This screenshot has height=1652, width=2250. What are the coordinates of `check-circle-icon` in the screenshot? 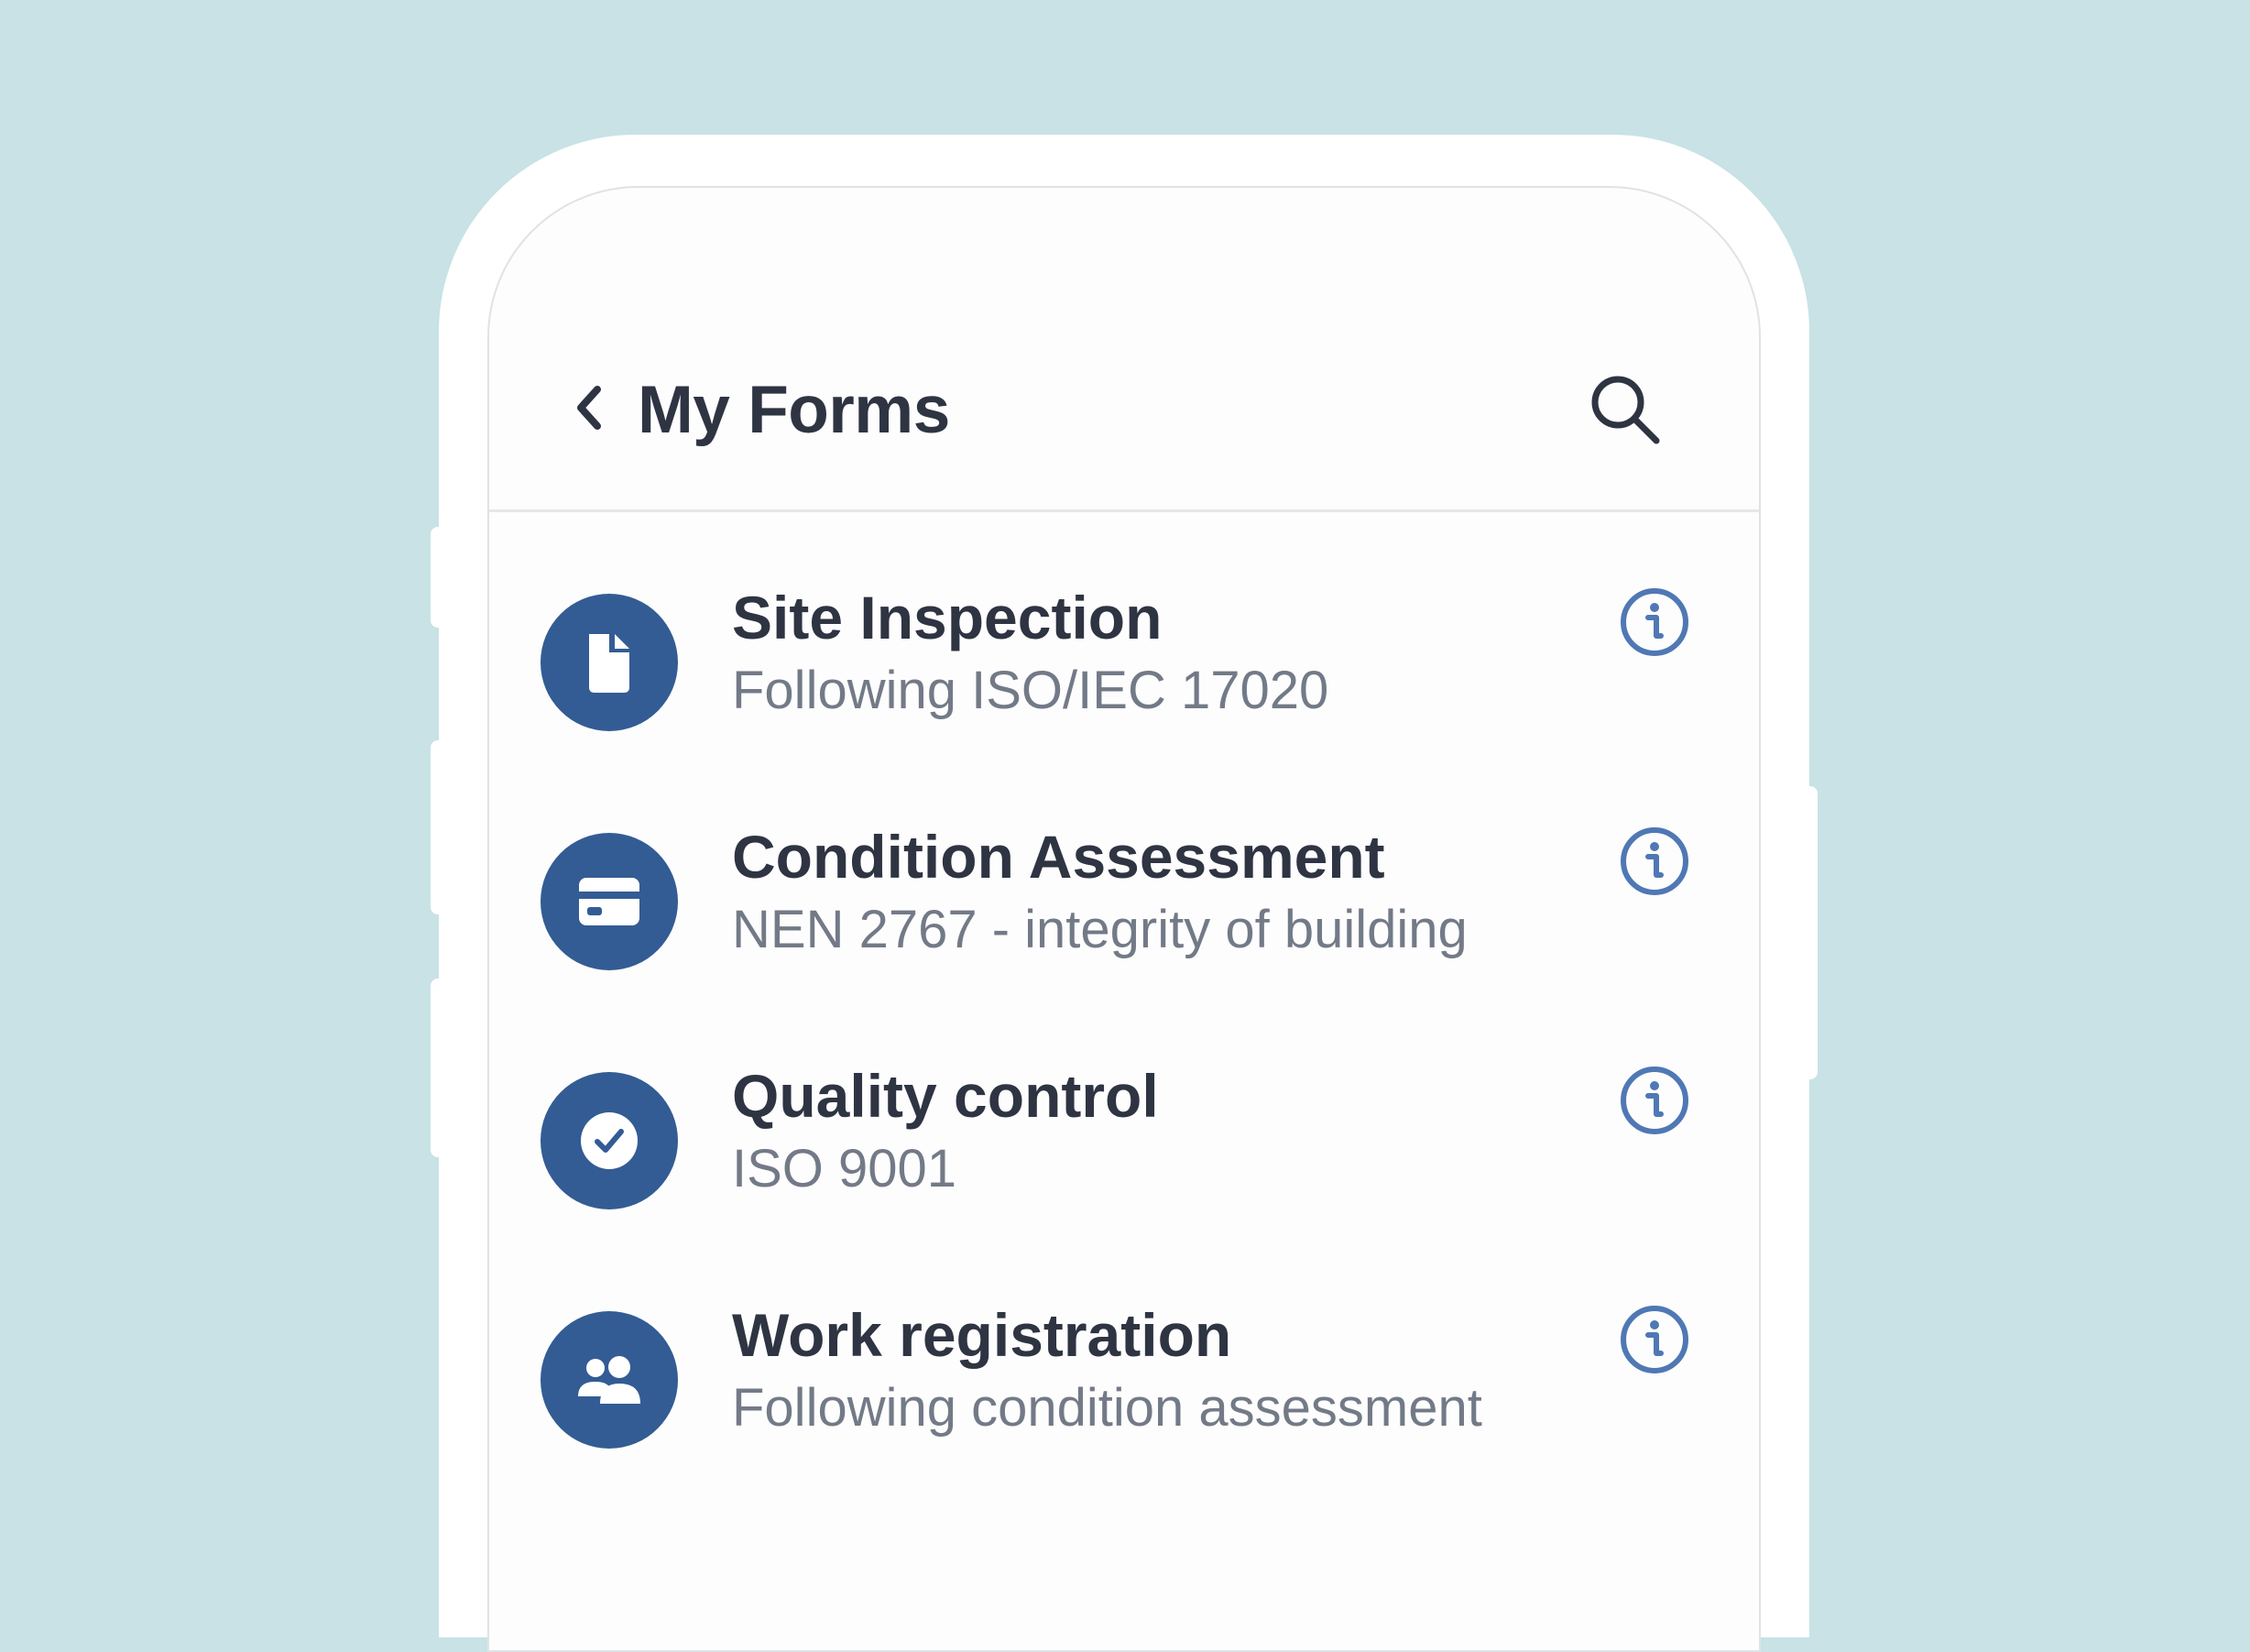 It's located at (609, 1140).